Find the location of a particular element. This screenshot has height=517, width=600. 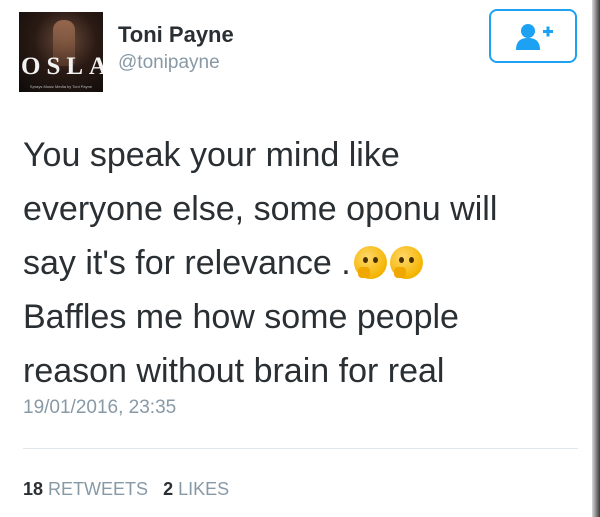

window-edge is located at coordinates (596, 258).